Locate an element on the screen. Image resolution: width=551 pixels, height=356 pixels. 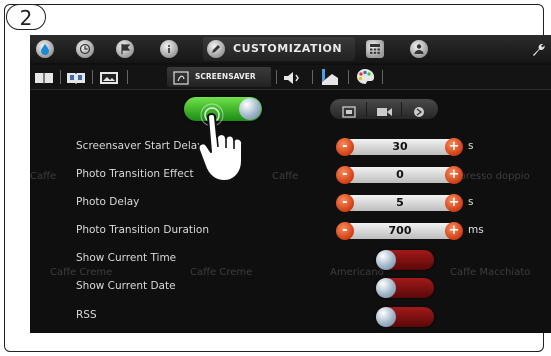
show-date-toggle is located at coordinates (405, 288).